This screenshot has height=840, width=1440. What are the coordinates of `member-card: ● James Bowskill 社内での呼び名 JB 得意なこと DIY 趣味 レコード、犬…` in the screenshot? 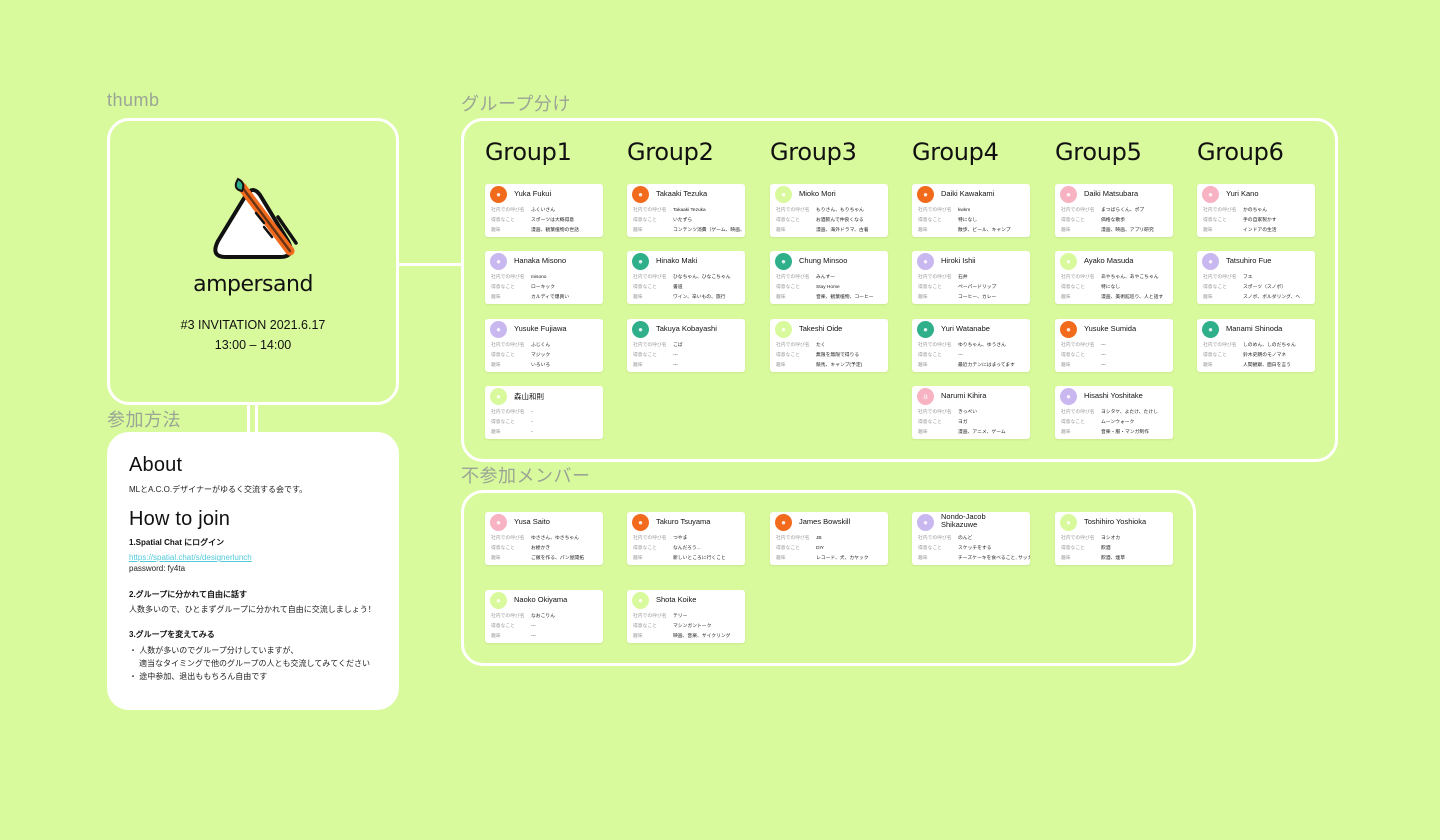 It's located at (829, 538).